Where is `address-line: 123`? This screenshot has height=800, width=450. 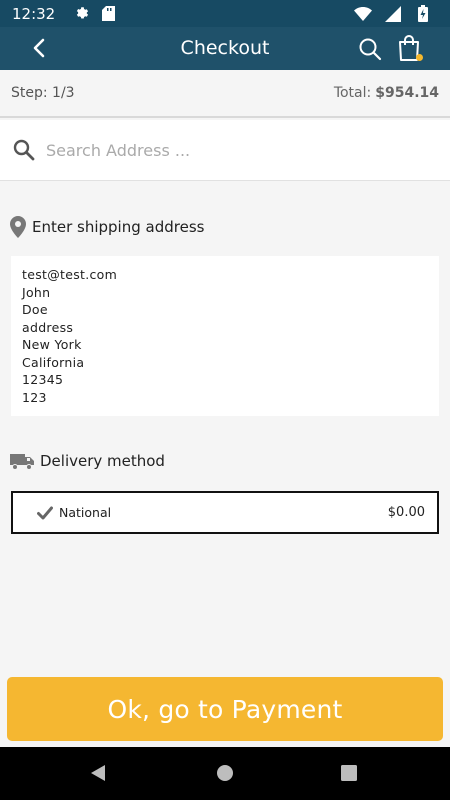 address-line: 123 is located at coordinates (34, 397).